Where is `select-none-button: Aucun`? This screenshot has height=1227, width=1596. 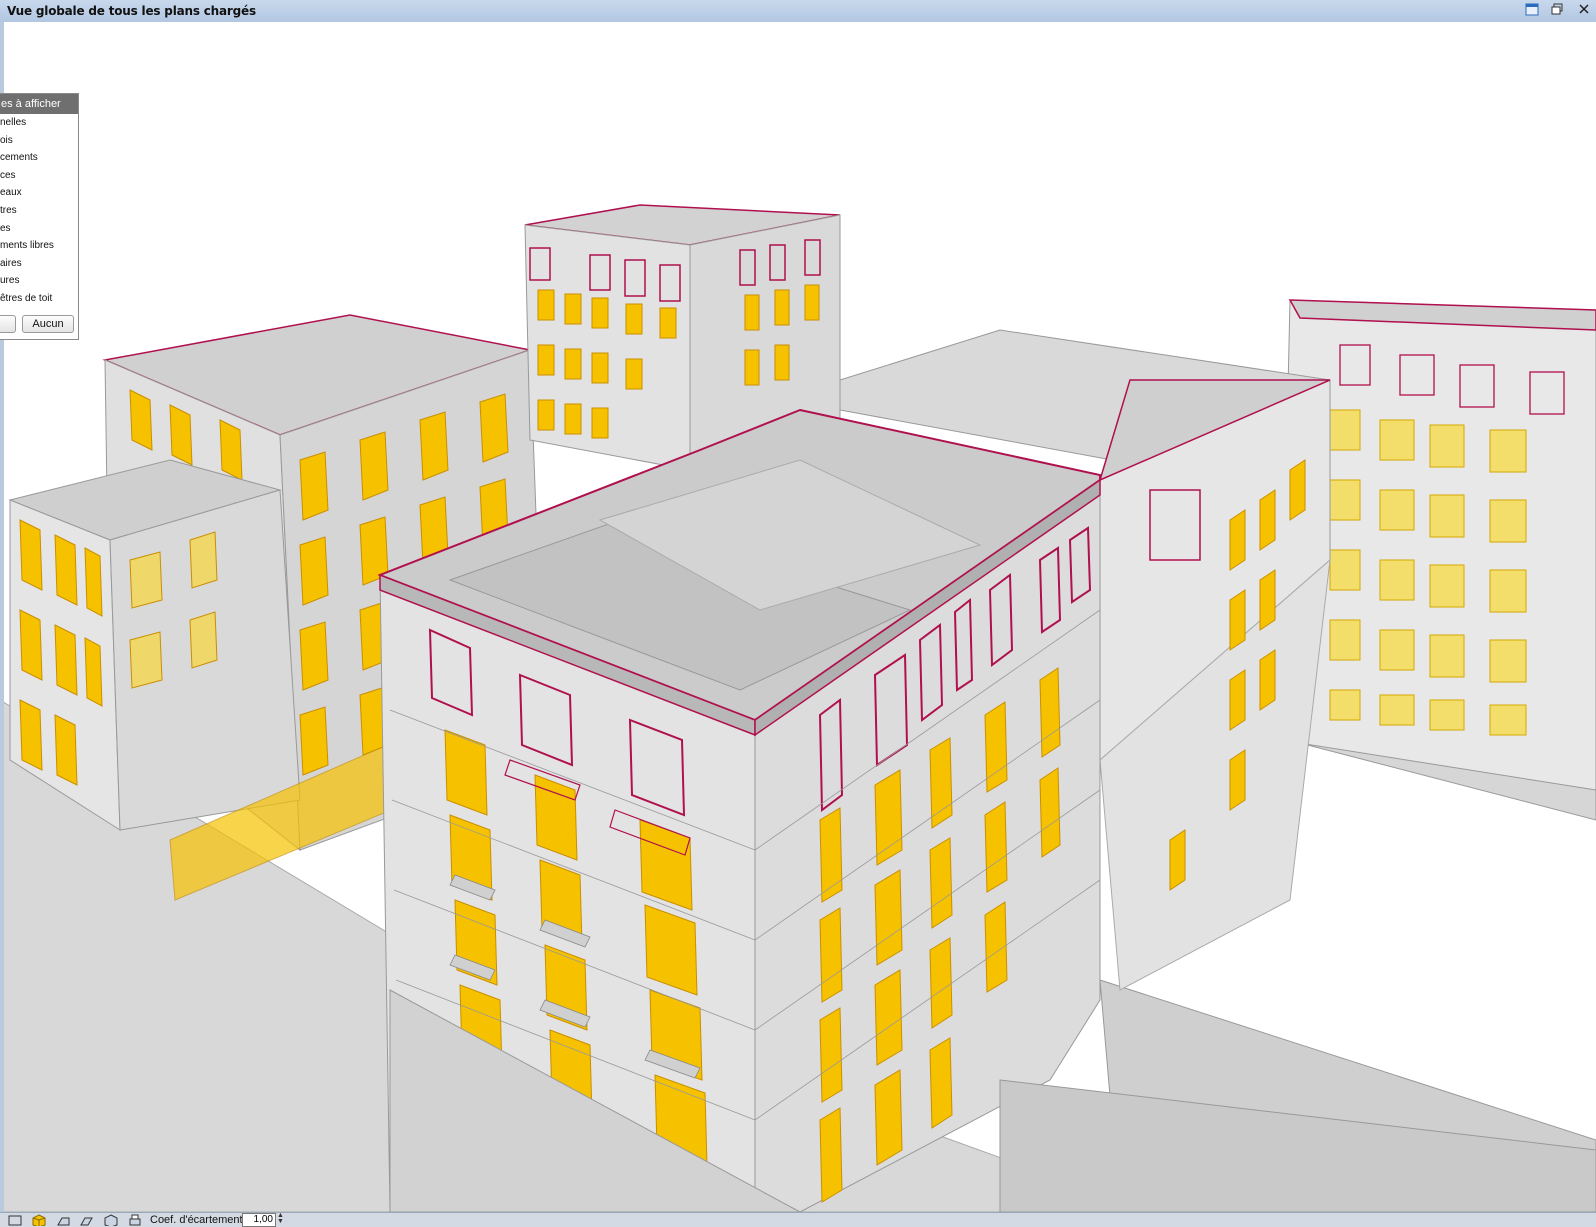 select-none-button: Aucun is located at coordinates (48, 324).